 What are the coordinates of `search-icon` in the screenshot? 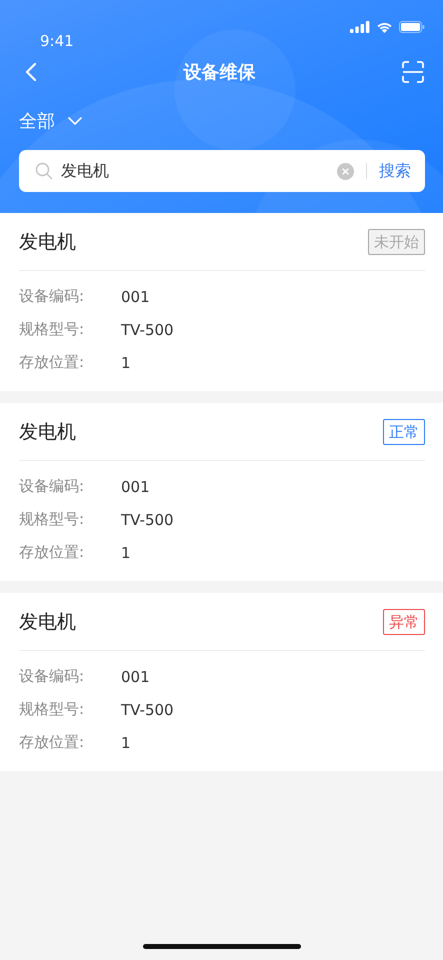 It's located at (44, 171).